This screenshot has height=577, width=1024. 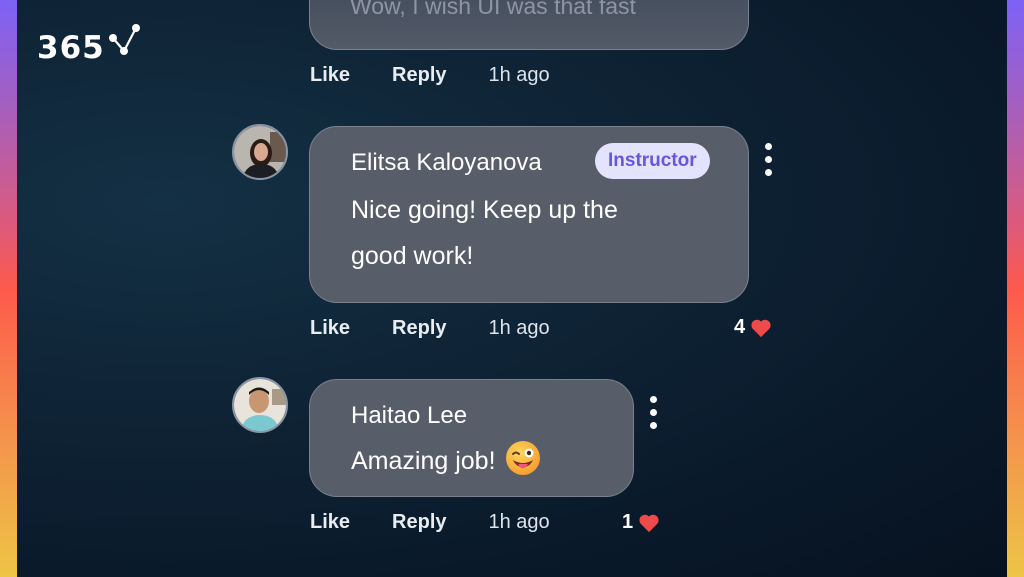 What do you see at coordinates (423, 461) in the screenshot?
I see `comment-message: Amazing job!` at bounding box center [423, 461].